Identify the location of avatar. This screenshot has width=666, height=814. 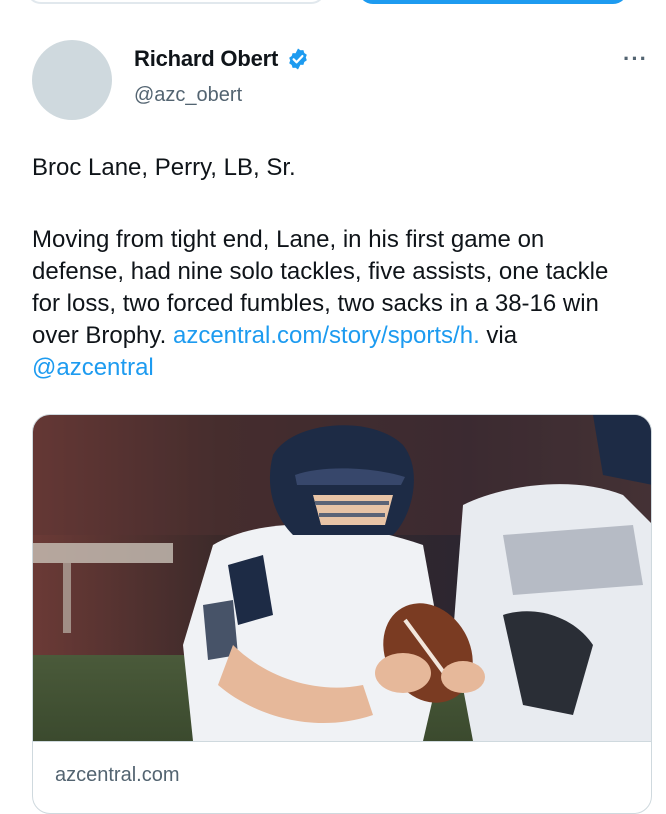
(72, 80).